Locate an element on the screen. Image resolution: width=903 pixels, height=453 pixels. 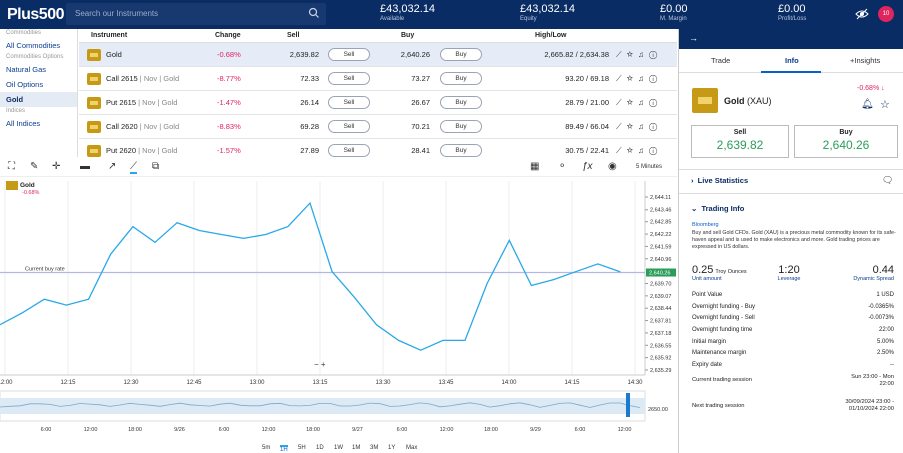
collapse-arrow-icon: → is located at coordinates (693, 38).